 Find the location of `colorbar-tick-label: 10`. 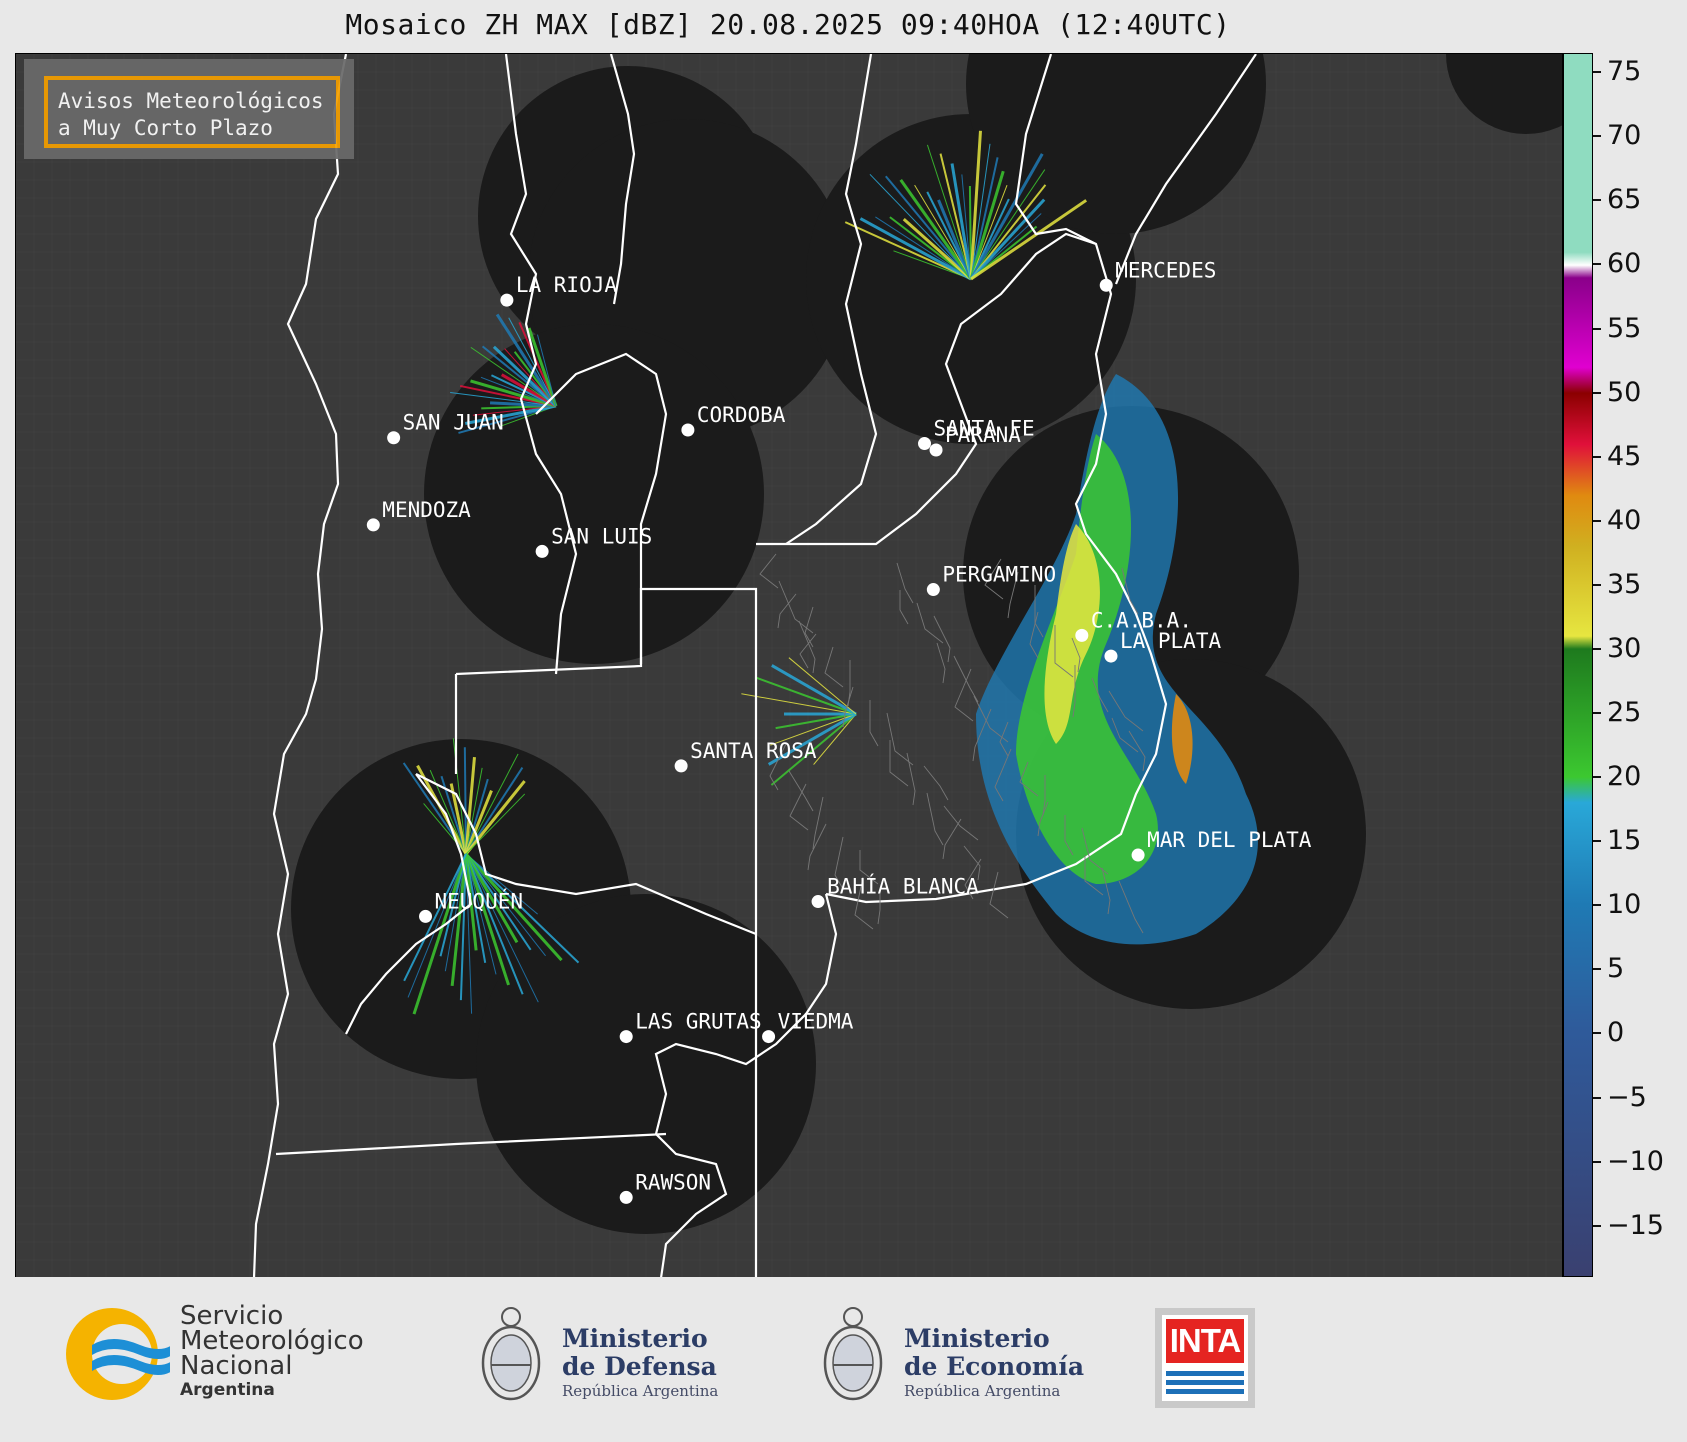

colorbar-tick-label: 10 is located at coordinates (1624, 905).